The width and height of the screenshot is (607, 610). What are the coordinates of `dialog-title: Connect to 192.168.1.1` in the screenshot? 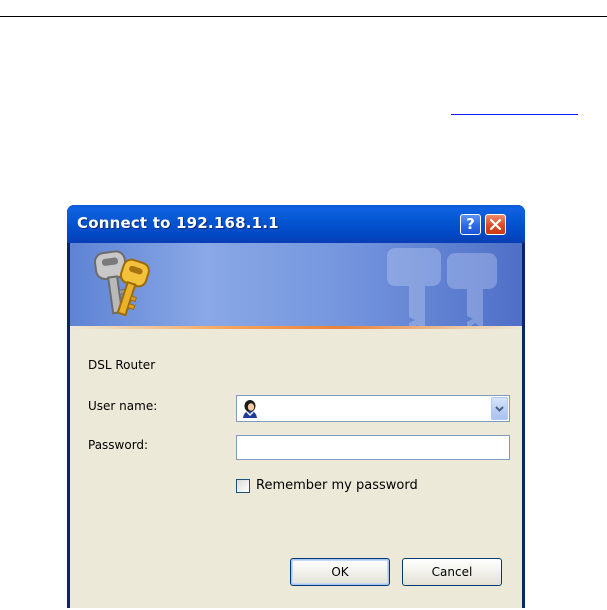 It's located at (178, 223).